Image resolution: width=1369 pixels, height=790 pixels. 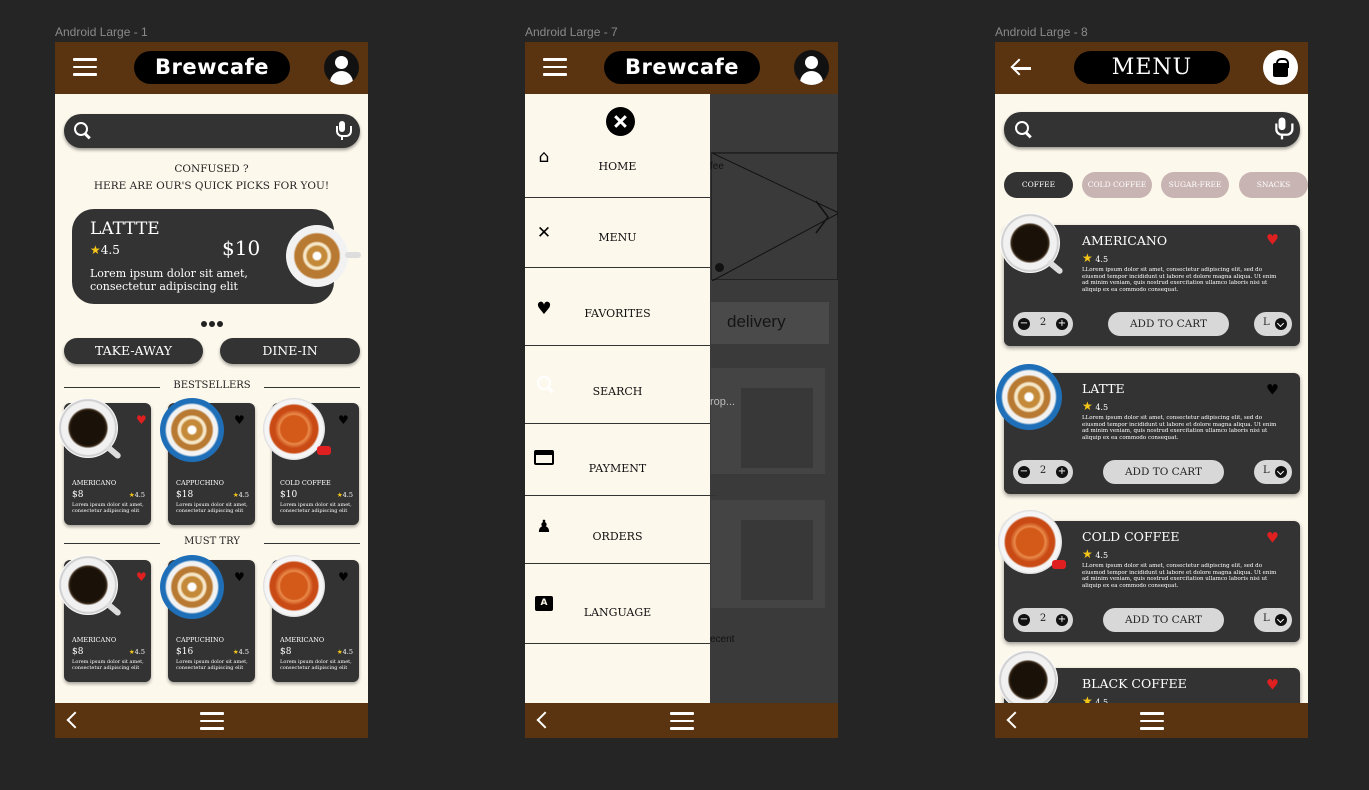 I want to click on top-bar: Brewcafe, so click(x=211, y=68).